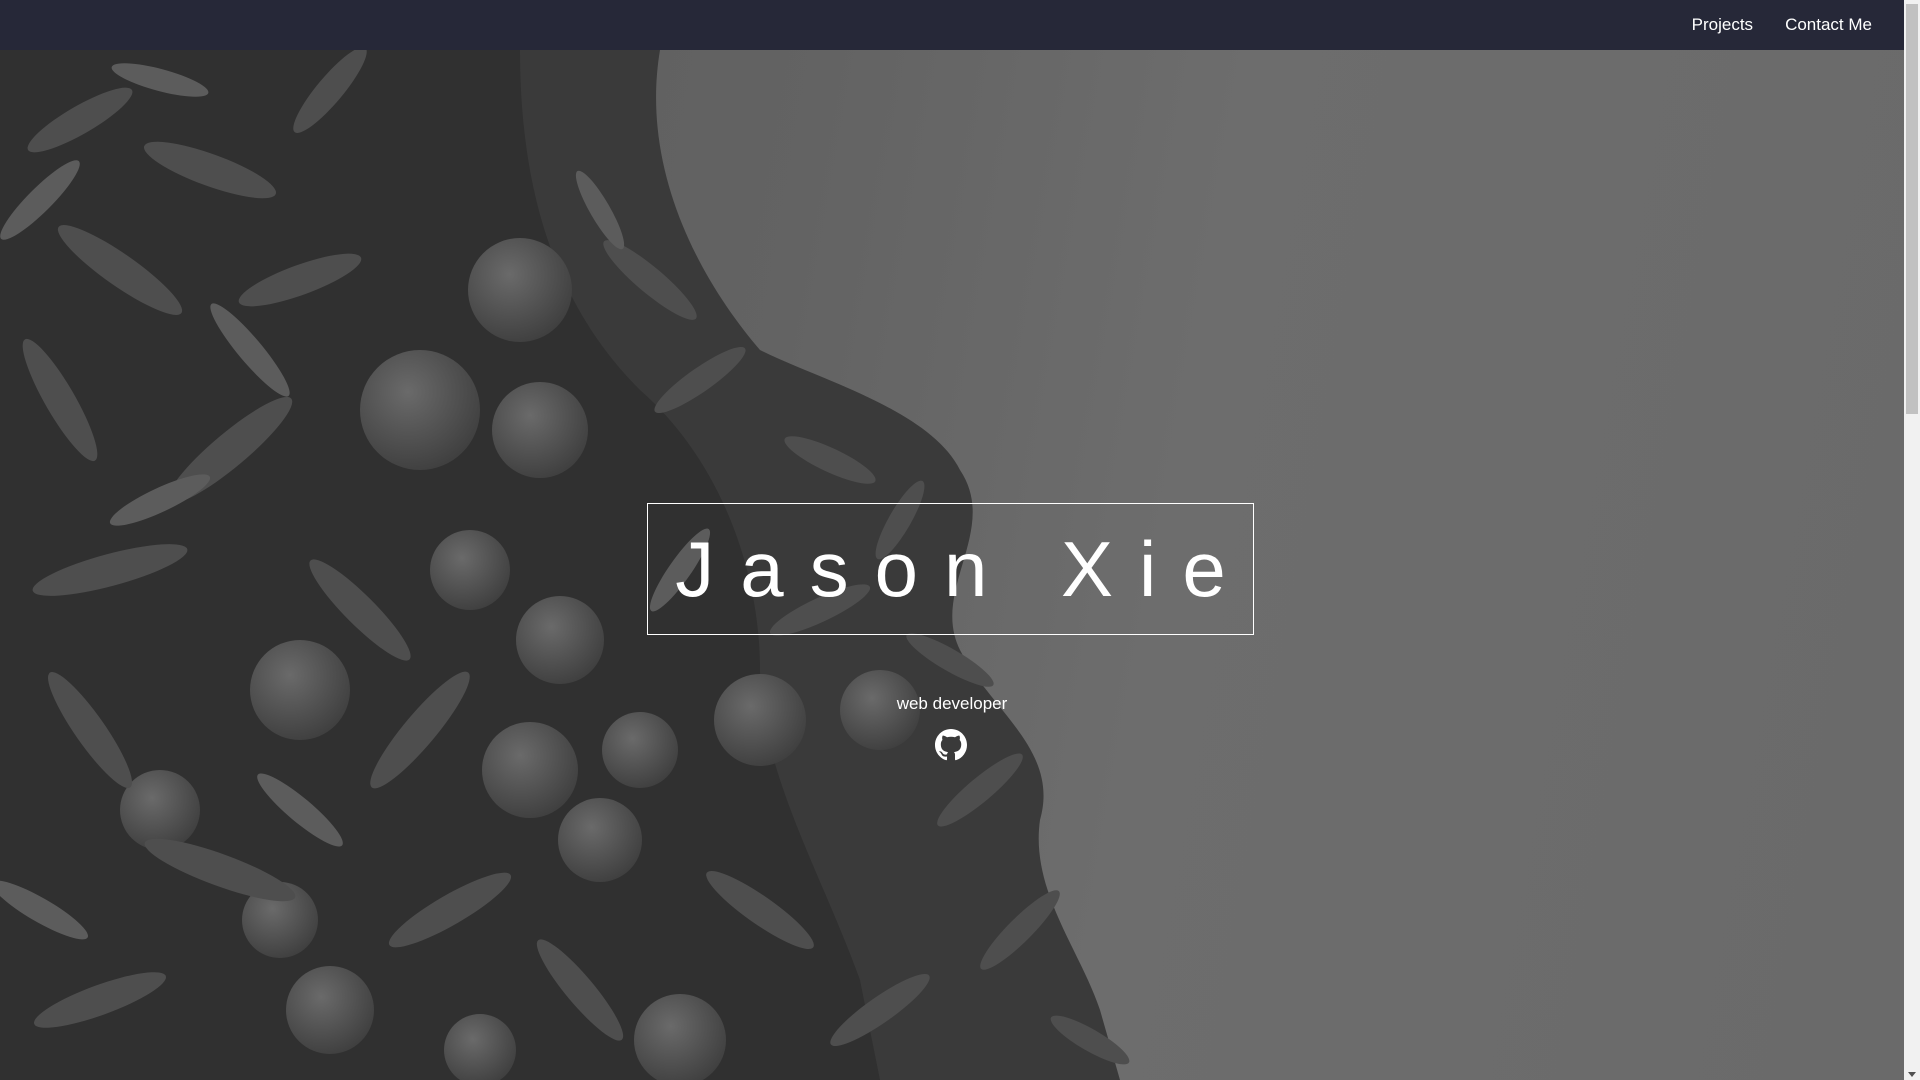 Image resolution: width=1920 pixels, height=1080 pixels. I want to click on scroll-down-arrow-icon, so click(1912, 1074).